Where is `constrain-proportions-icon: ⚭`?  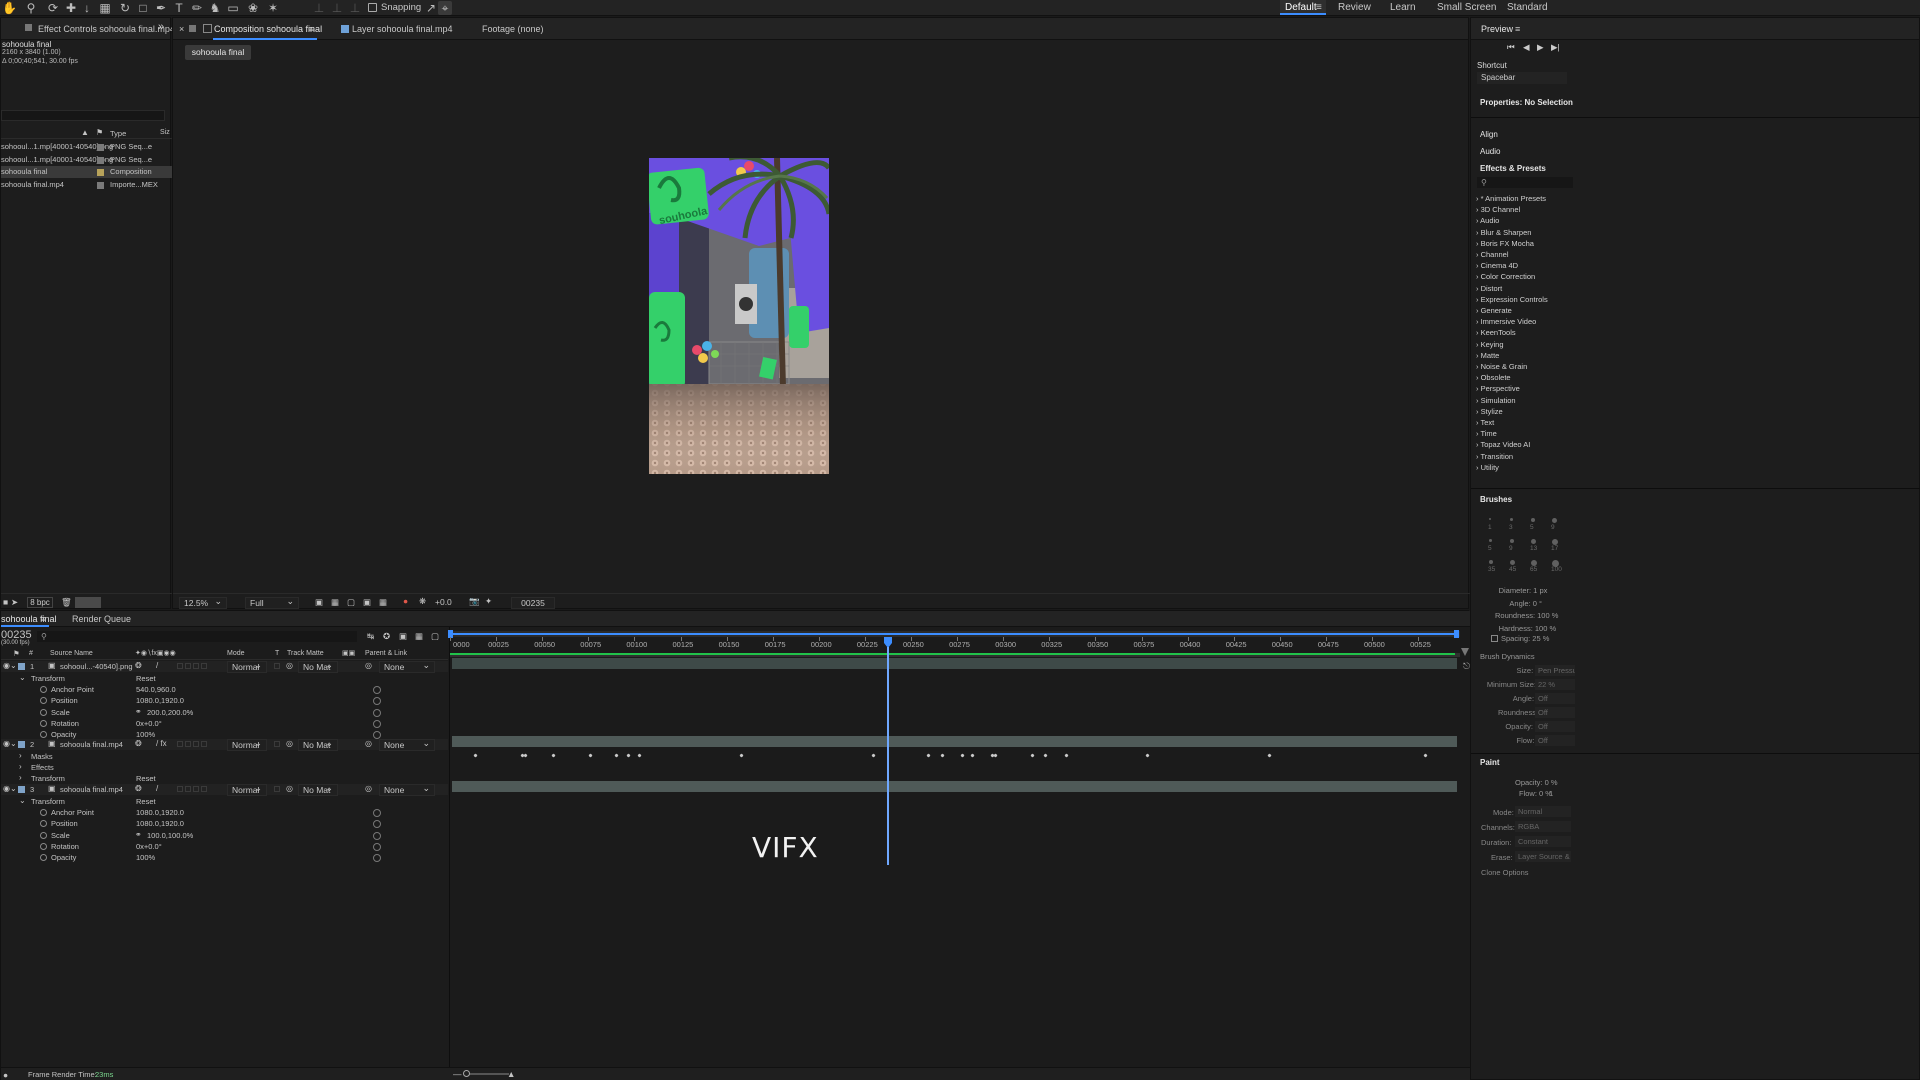
constrain-proportions-icon: ⚭ is located at coordinates (138, 834).